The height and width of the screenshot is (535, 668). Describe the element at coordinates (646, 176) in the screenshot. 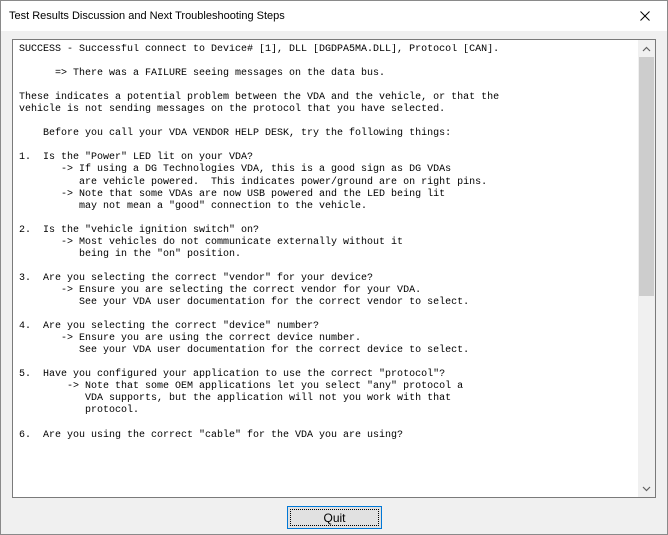

I see `scroll-thumb` at that location.